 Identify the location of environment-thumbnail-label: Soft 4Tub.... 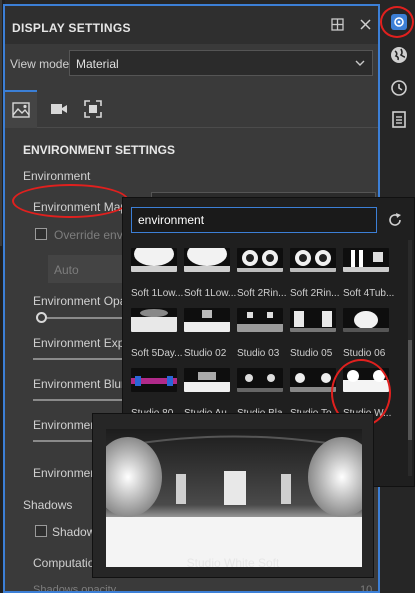
(369, 293).